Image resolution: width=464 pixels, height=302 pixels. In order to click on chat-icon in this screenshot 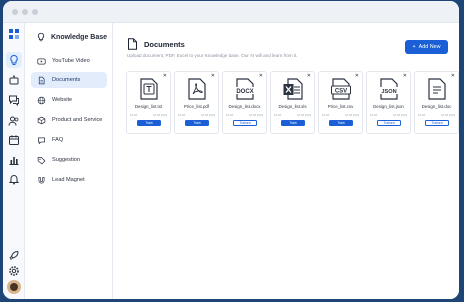, I will do `click(14, 100)`.